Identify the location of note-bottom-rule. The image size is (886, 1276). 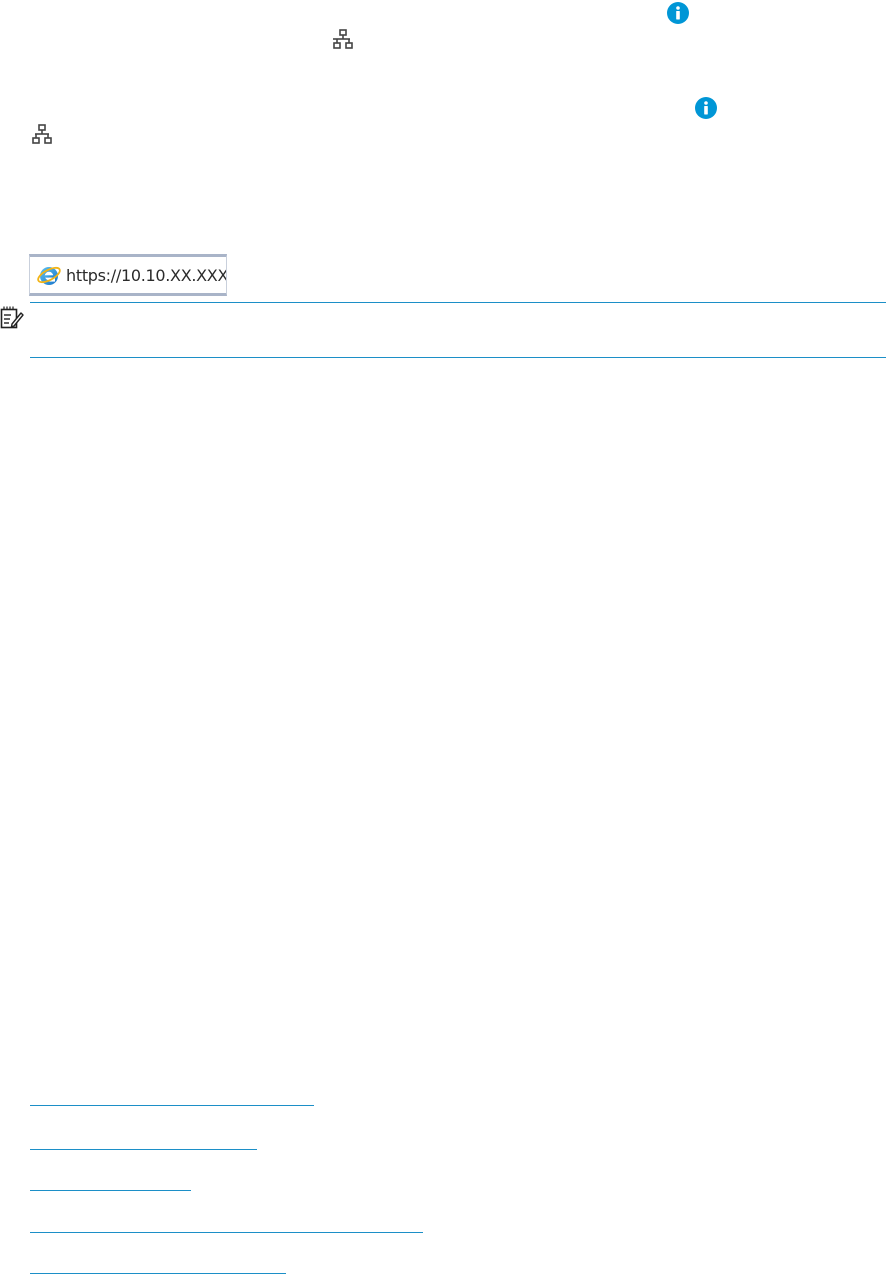
(458, 357).